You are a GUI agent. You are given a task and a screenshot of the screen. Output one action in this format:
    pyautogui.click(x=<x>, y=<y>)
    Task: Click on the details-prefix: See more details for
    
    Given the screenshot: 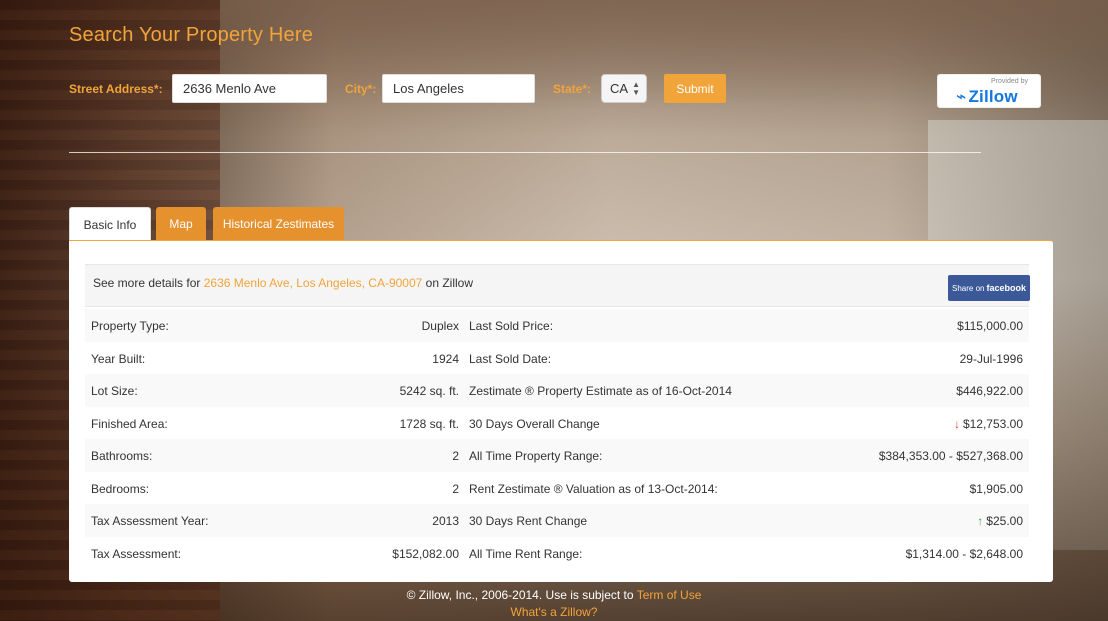 What is the action you would take?
    pyautogui.click(x=148, y=283)
    